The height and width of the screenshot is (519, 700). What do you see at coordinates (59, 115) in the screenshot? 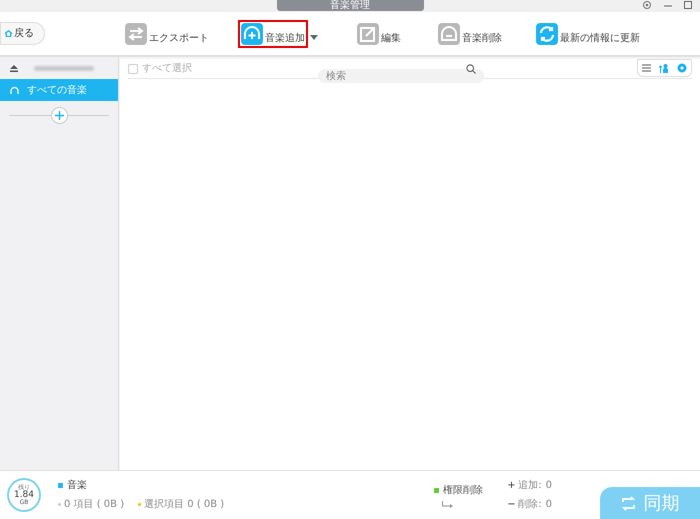
I see `plus-icon` at bounding box center [59, 115].